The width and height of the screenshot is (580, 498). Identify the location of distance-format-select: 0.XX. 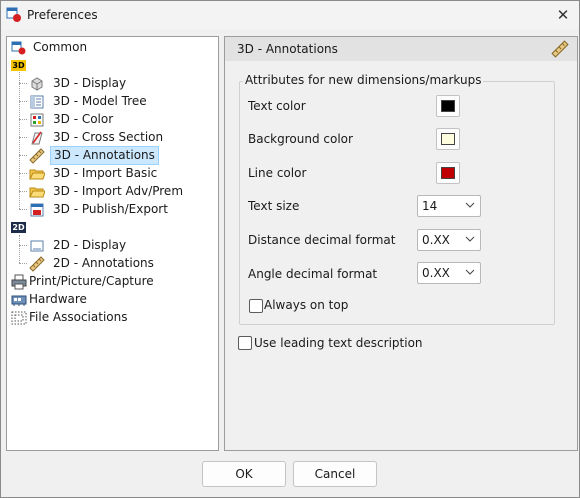
(449, 240).